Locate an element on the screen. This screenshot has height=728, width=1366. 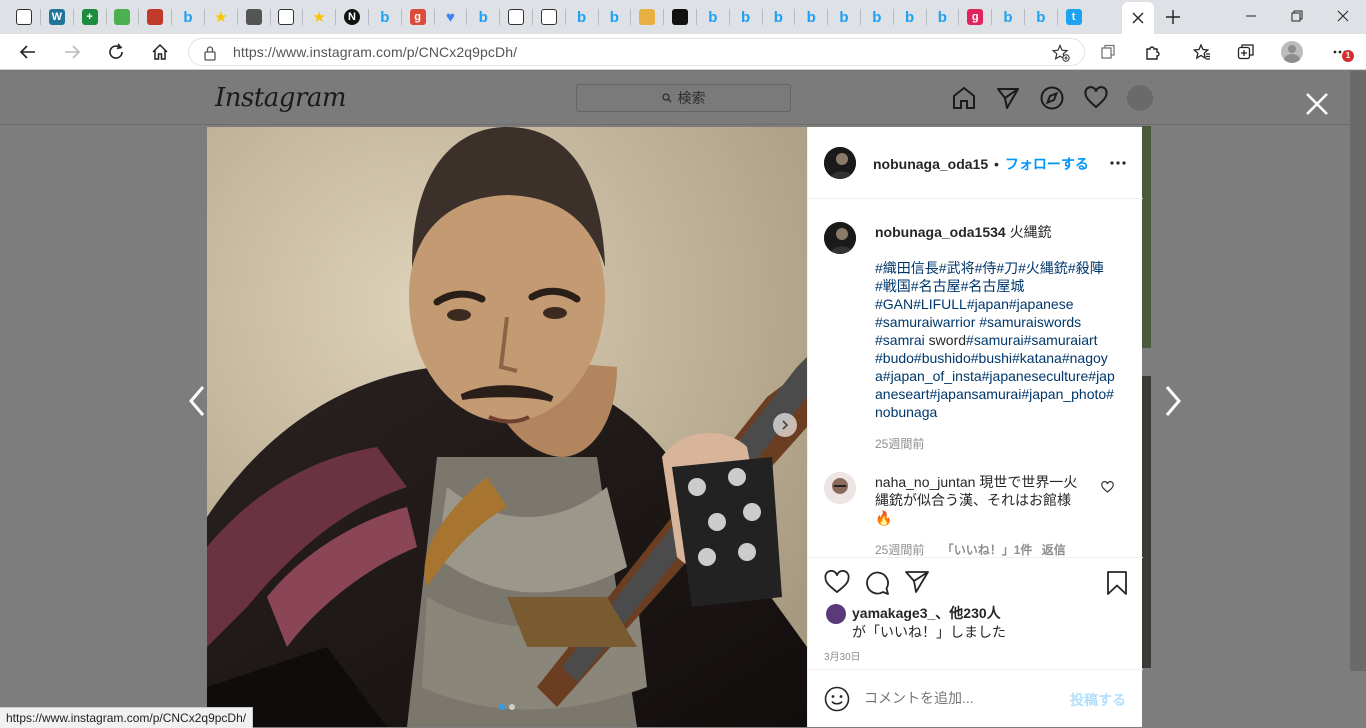
explore-icon is located at coordinates (1052, 98).